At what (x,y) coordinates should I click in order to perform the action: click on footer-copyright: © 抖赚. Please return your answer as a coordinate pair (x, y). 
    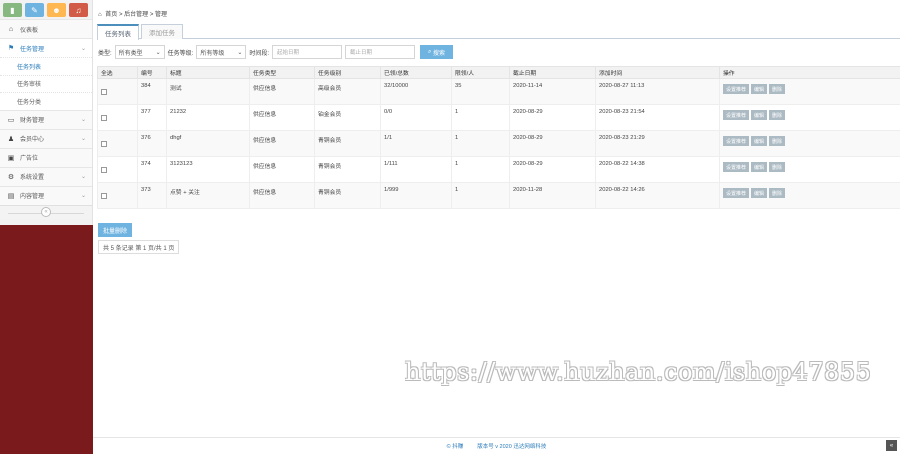
    Looking at the image, I should click on (455, 447).